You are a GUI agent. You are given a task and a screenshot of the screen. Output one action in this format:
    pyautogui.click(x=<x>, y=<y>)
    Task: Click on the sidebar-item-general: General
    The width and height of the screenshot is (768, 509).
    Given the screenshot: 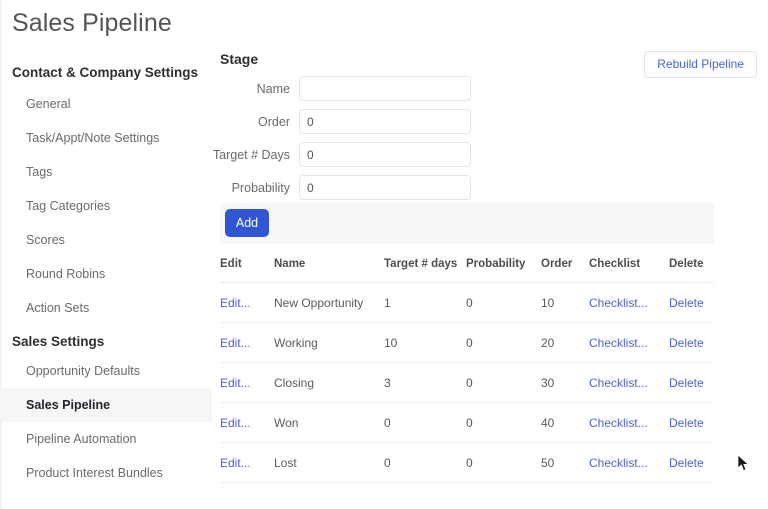 What is the action you would take?
    pyautogui.click(x=106, y=104)
    